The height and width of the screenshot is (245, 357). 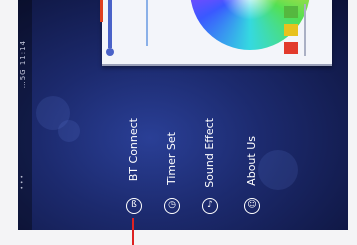 I want to click on menu-item-label: About Us, so click(x=251, y=161).